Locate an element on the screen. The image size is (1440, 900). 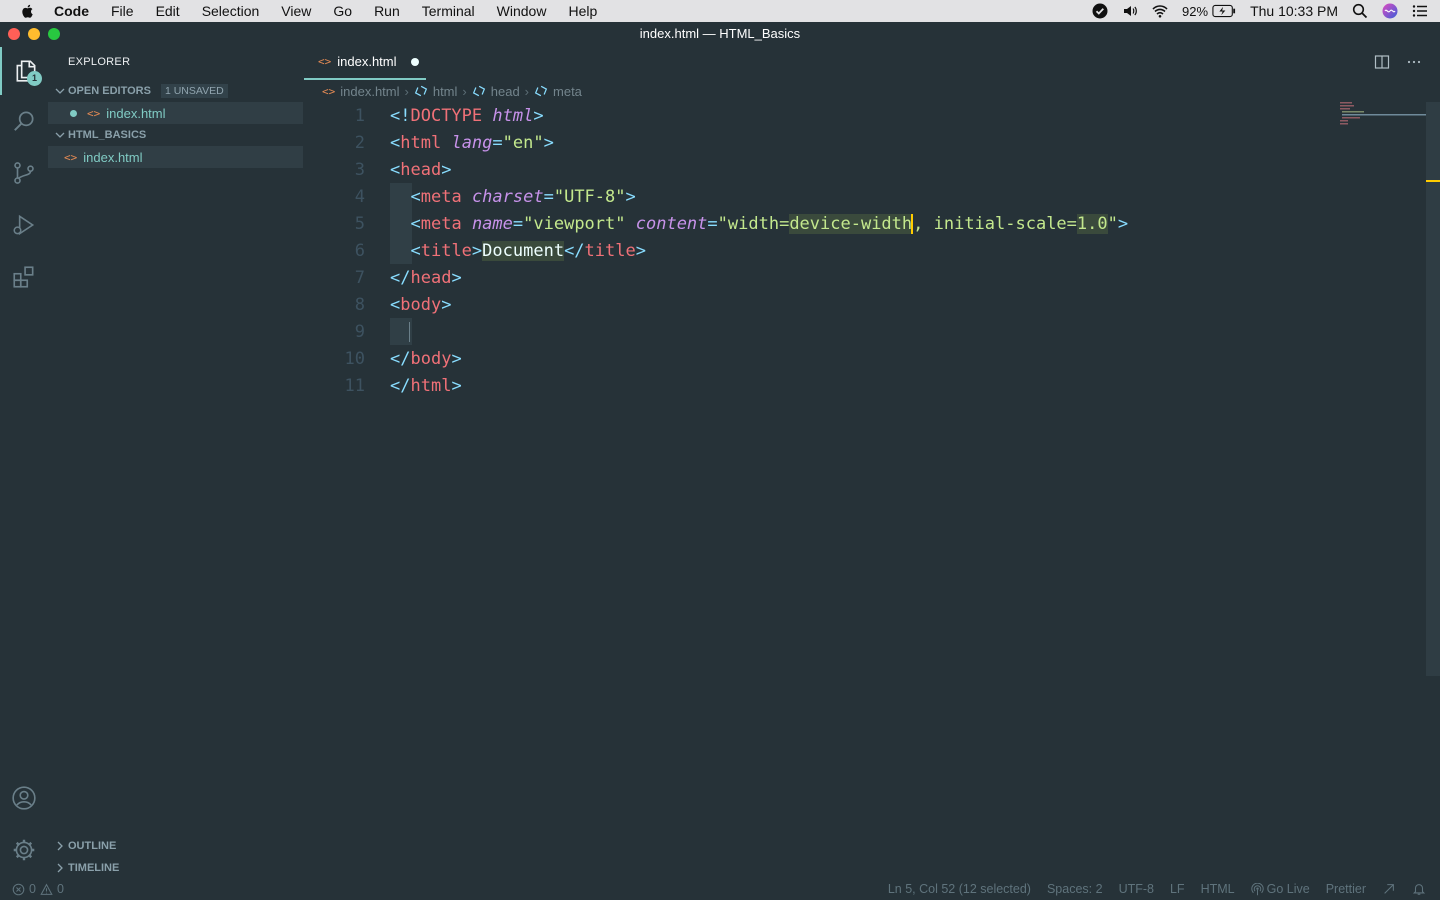
token: DOCTYPE is located at coordinates (446, 116).